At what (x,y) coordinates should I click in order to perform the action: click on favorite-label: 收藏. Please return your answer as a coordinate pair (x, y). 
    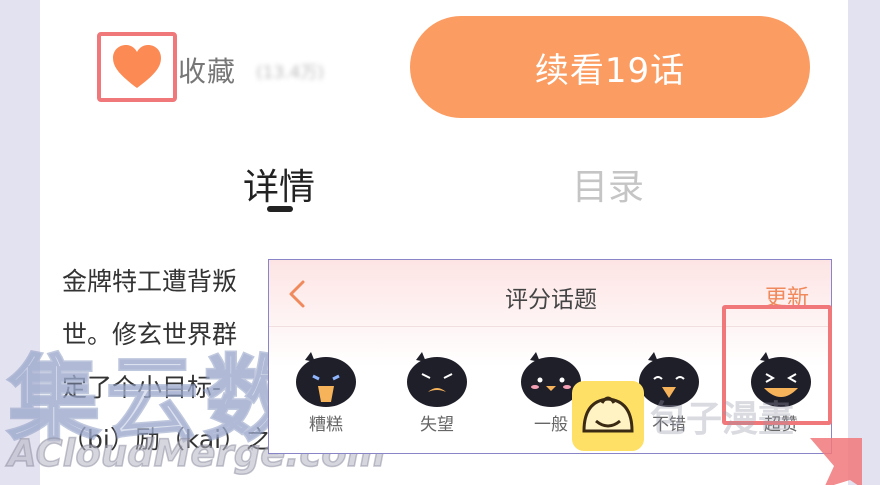
    Looking at the image, I should click on (207, 71).